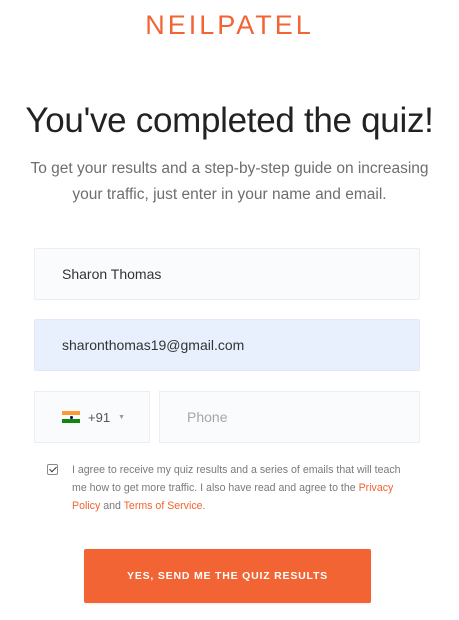 This screenshot has height=620, width=459. I want to click on email-field: sharonthomas19@gmail.com, so click(227, 345).